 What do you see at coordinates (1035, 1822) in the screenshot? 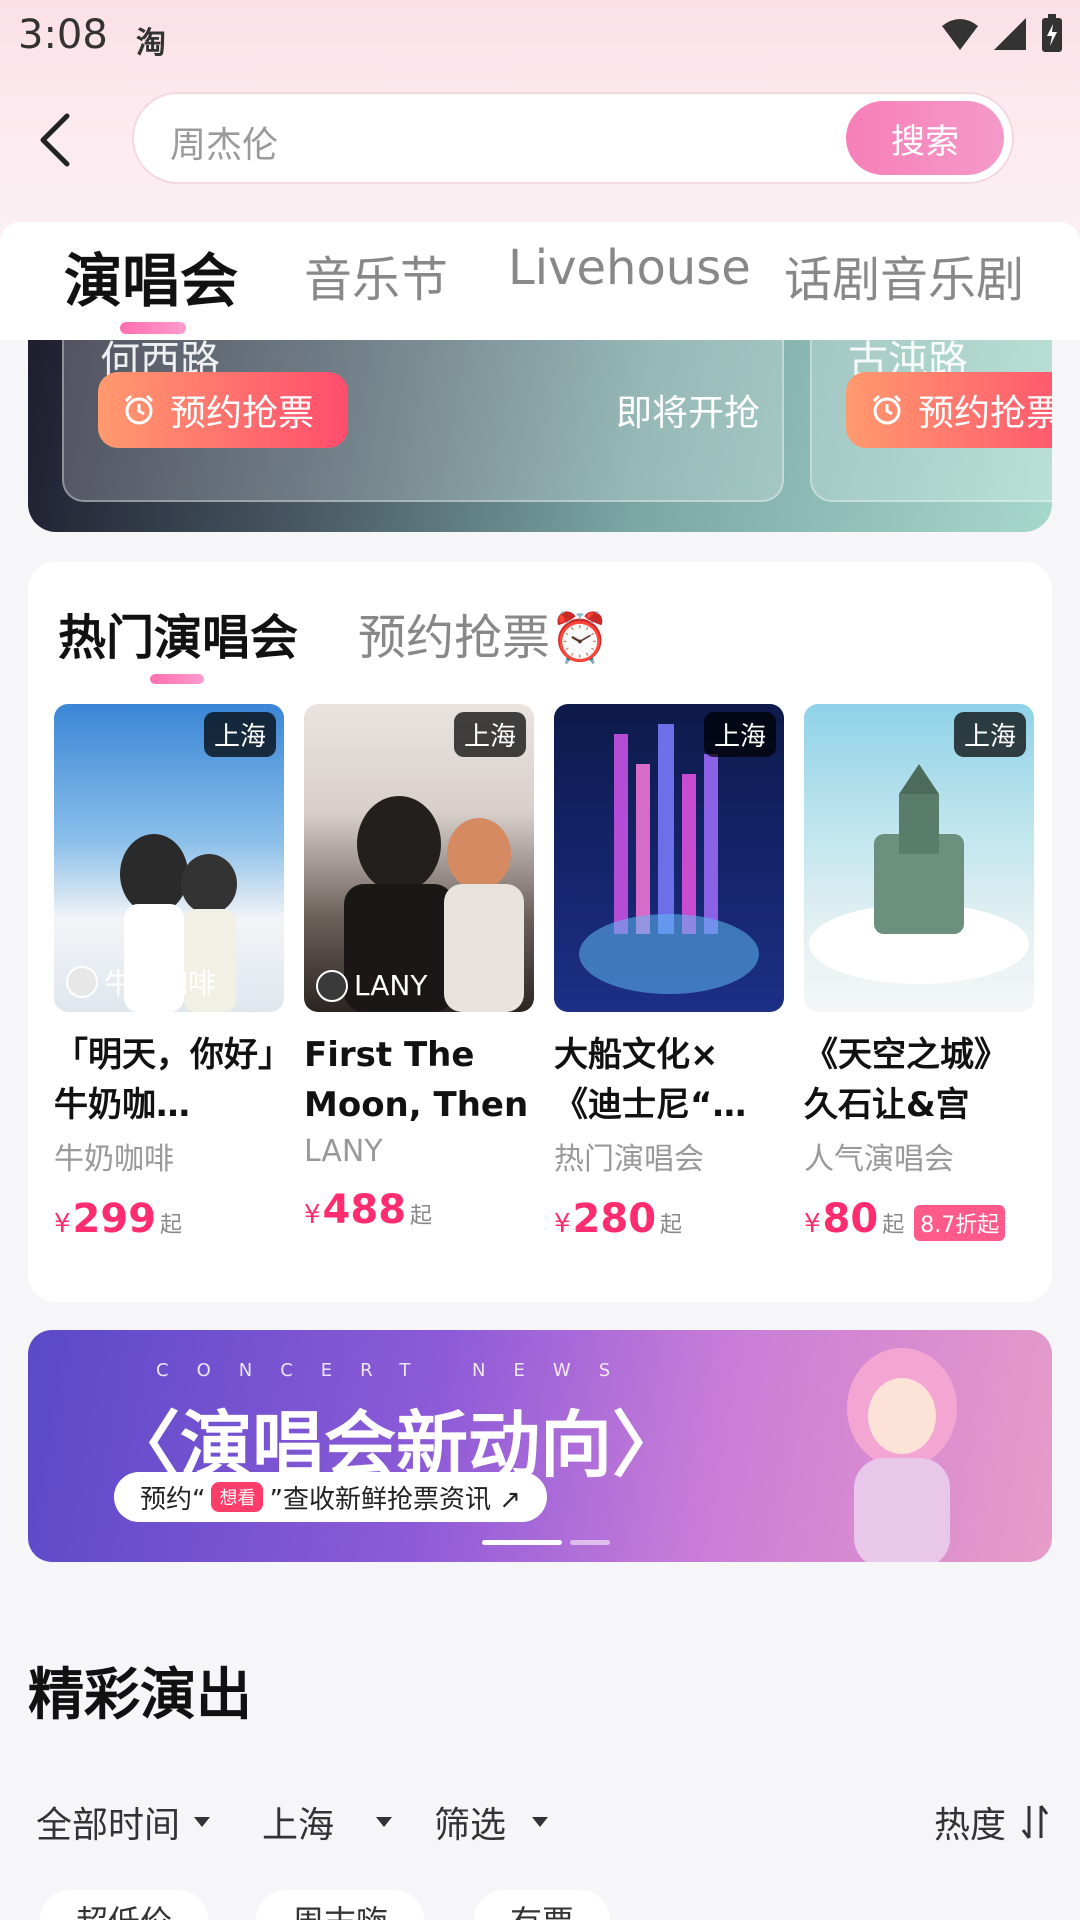
I see `sort-icon` at bounding box center [1035, 1822].